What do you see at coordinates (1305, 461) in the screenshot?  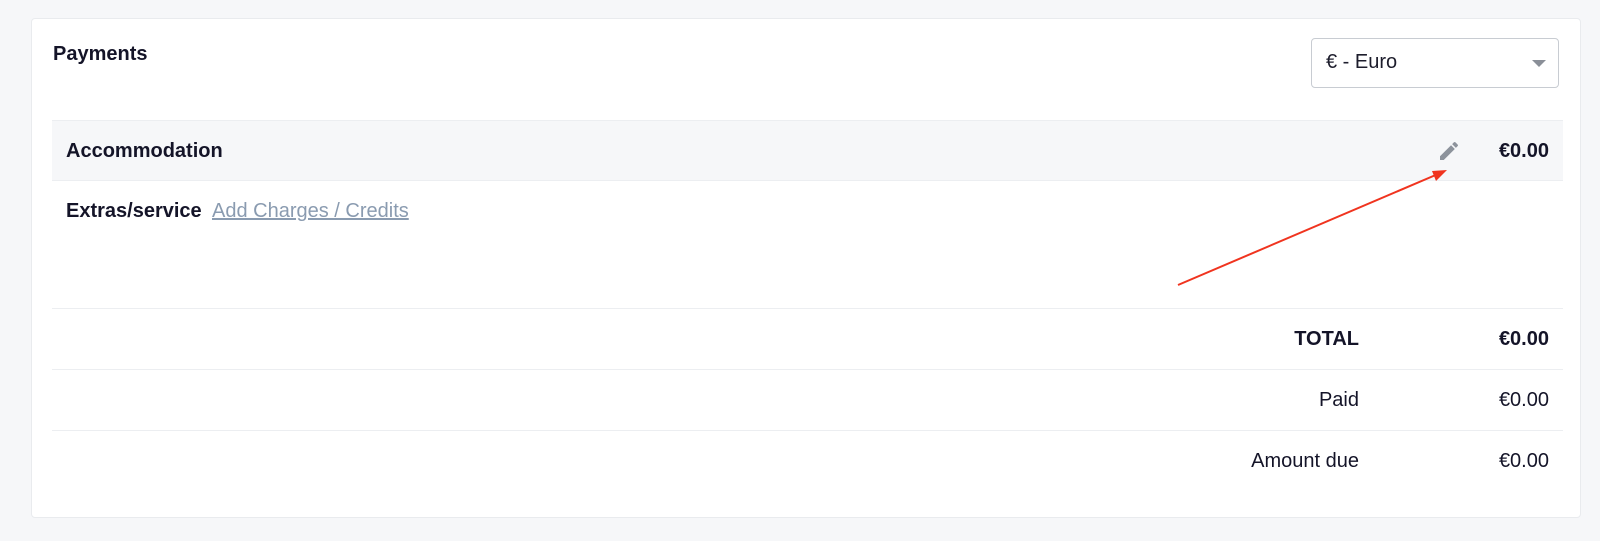 I see `amount-due-label: Amount due` at bounding box center [1305, 461].